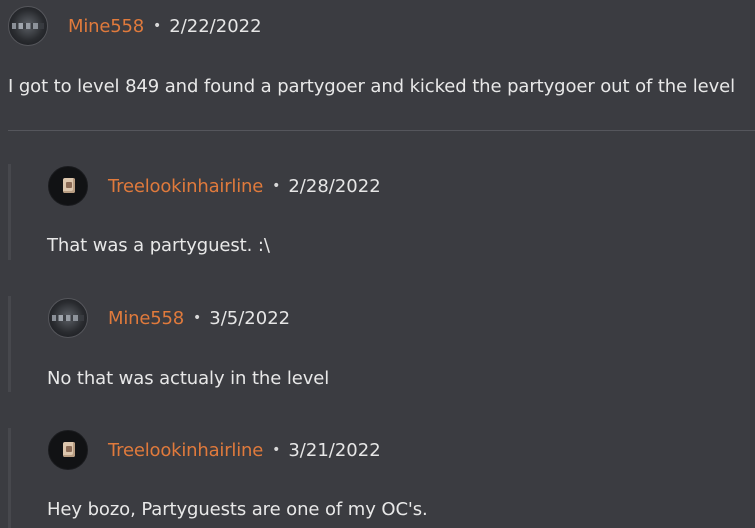 The width and height of the screenshot is (755, 528). I want to click on comment-date: 2/22/2022, so click(215, 26).